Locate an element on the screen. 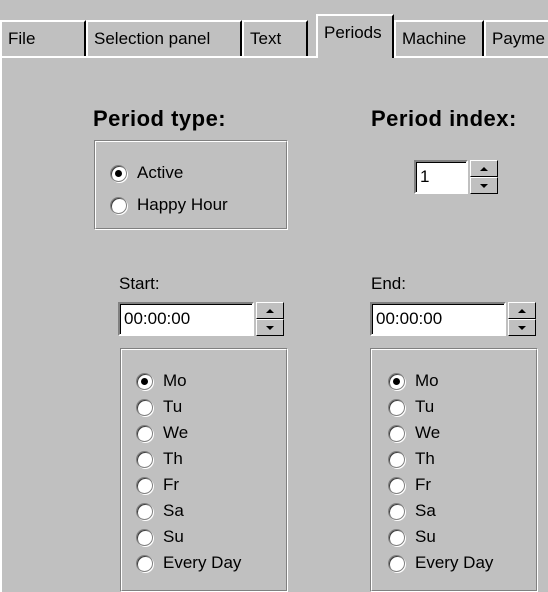  end-time-down-button is located at coordinates (522, 327).